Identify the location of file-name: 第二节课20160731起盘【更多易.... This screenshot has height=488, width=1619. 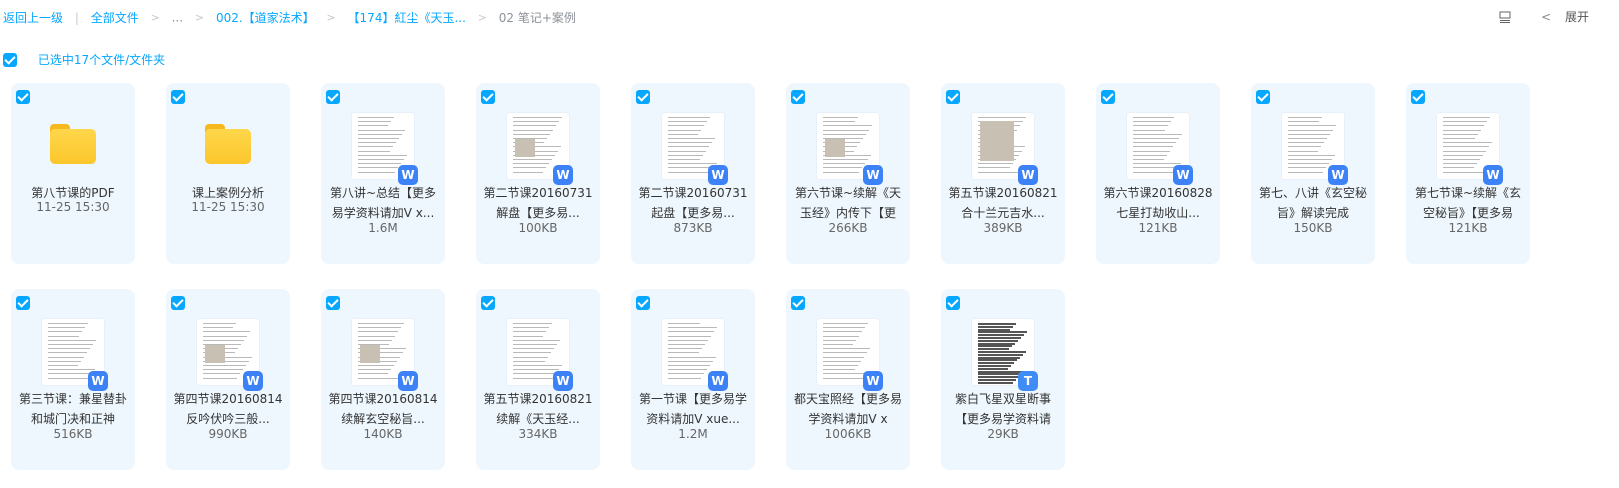
(693, 203).